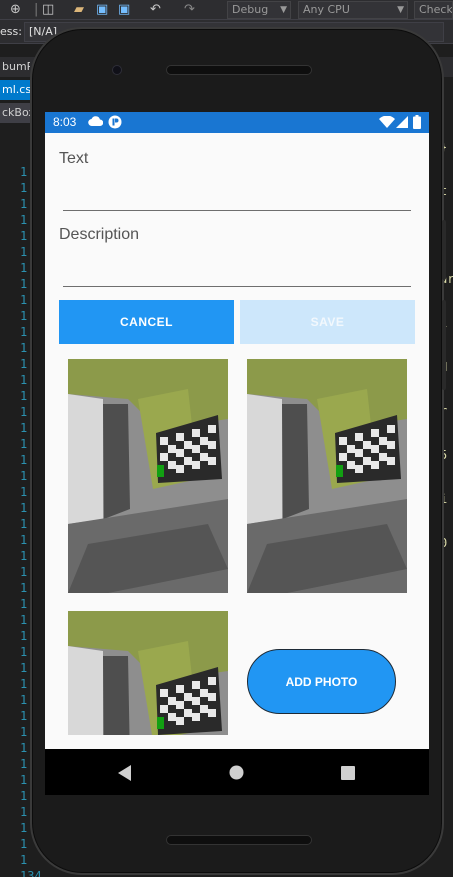 The width and height of the screenshot is (453, 877). What do you see at coordinates (99, 234) in the screenshot?
I see `description-field-label: Description` at bounding box center [99, 234].